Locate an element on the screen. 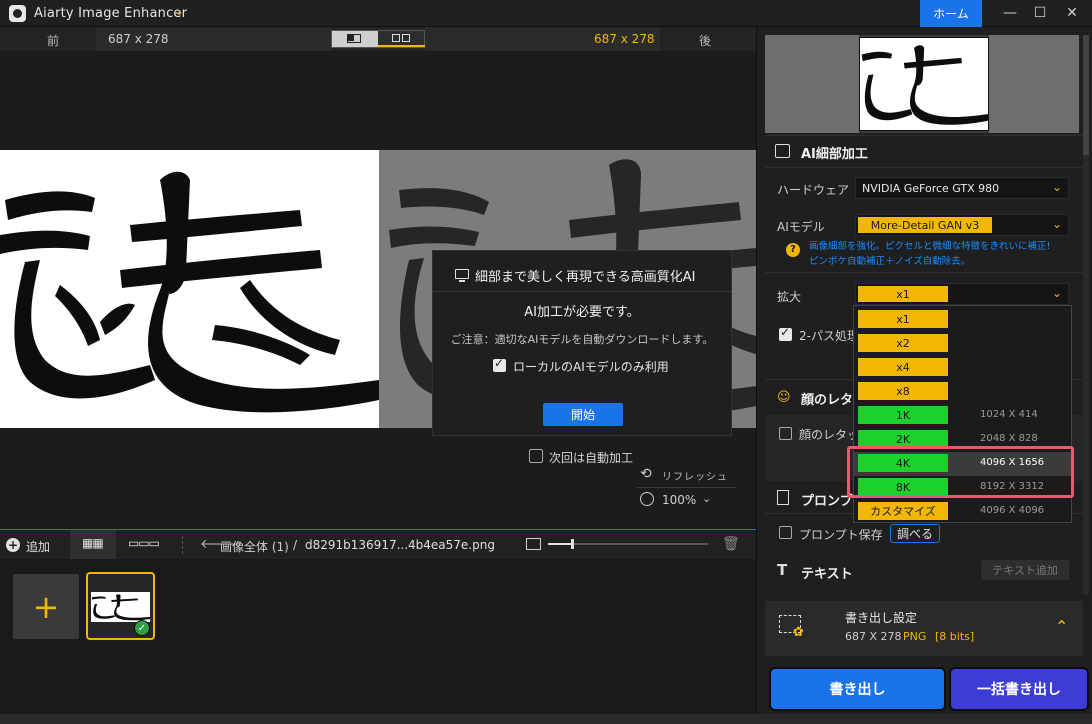 This screenshot has width=1092, height=724. app-logo-icon is located at coordinates (17, 13).